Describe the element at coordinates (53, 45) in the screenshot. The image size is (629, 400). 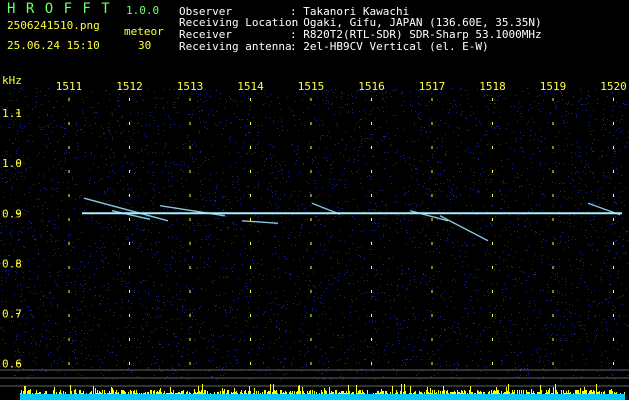
I see `date-time: 25.06.24 15:10` at that location.